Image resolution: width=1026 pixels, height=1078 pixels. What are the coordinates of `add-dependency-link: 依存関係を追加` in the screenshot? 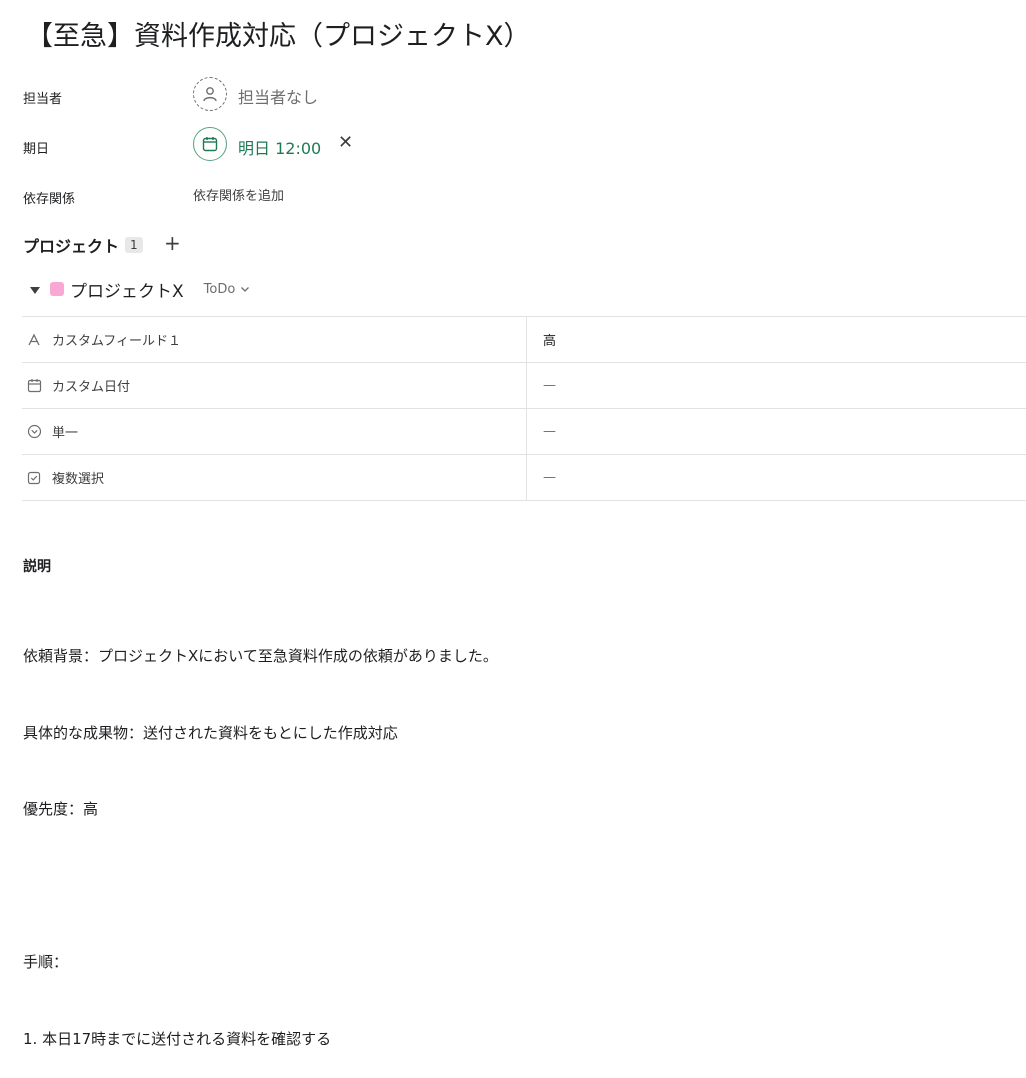 It's located at (238, 194).